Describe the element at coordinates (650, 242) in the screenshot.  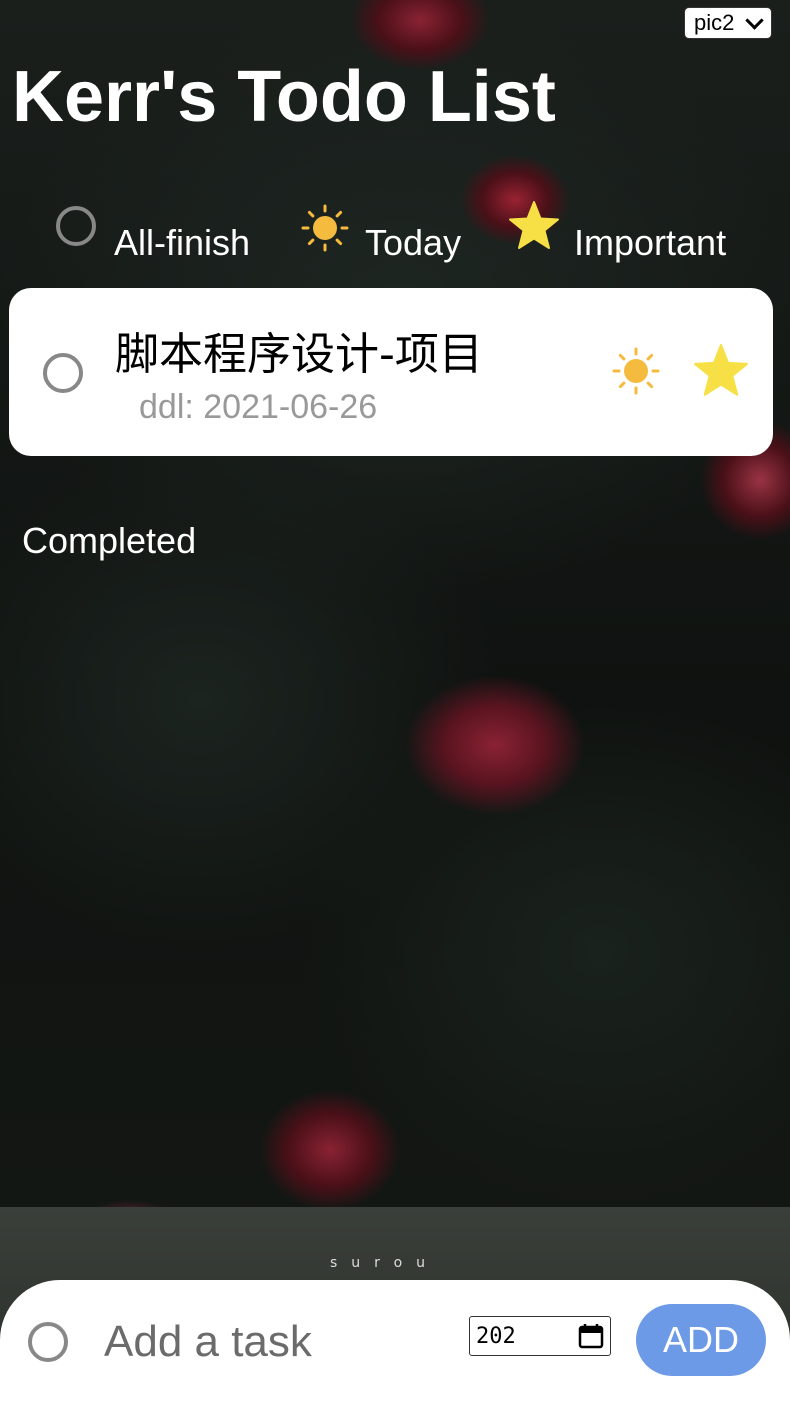
I see `filter-important-label: Important` at that location.